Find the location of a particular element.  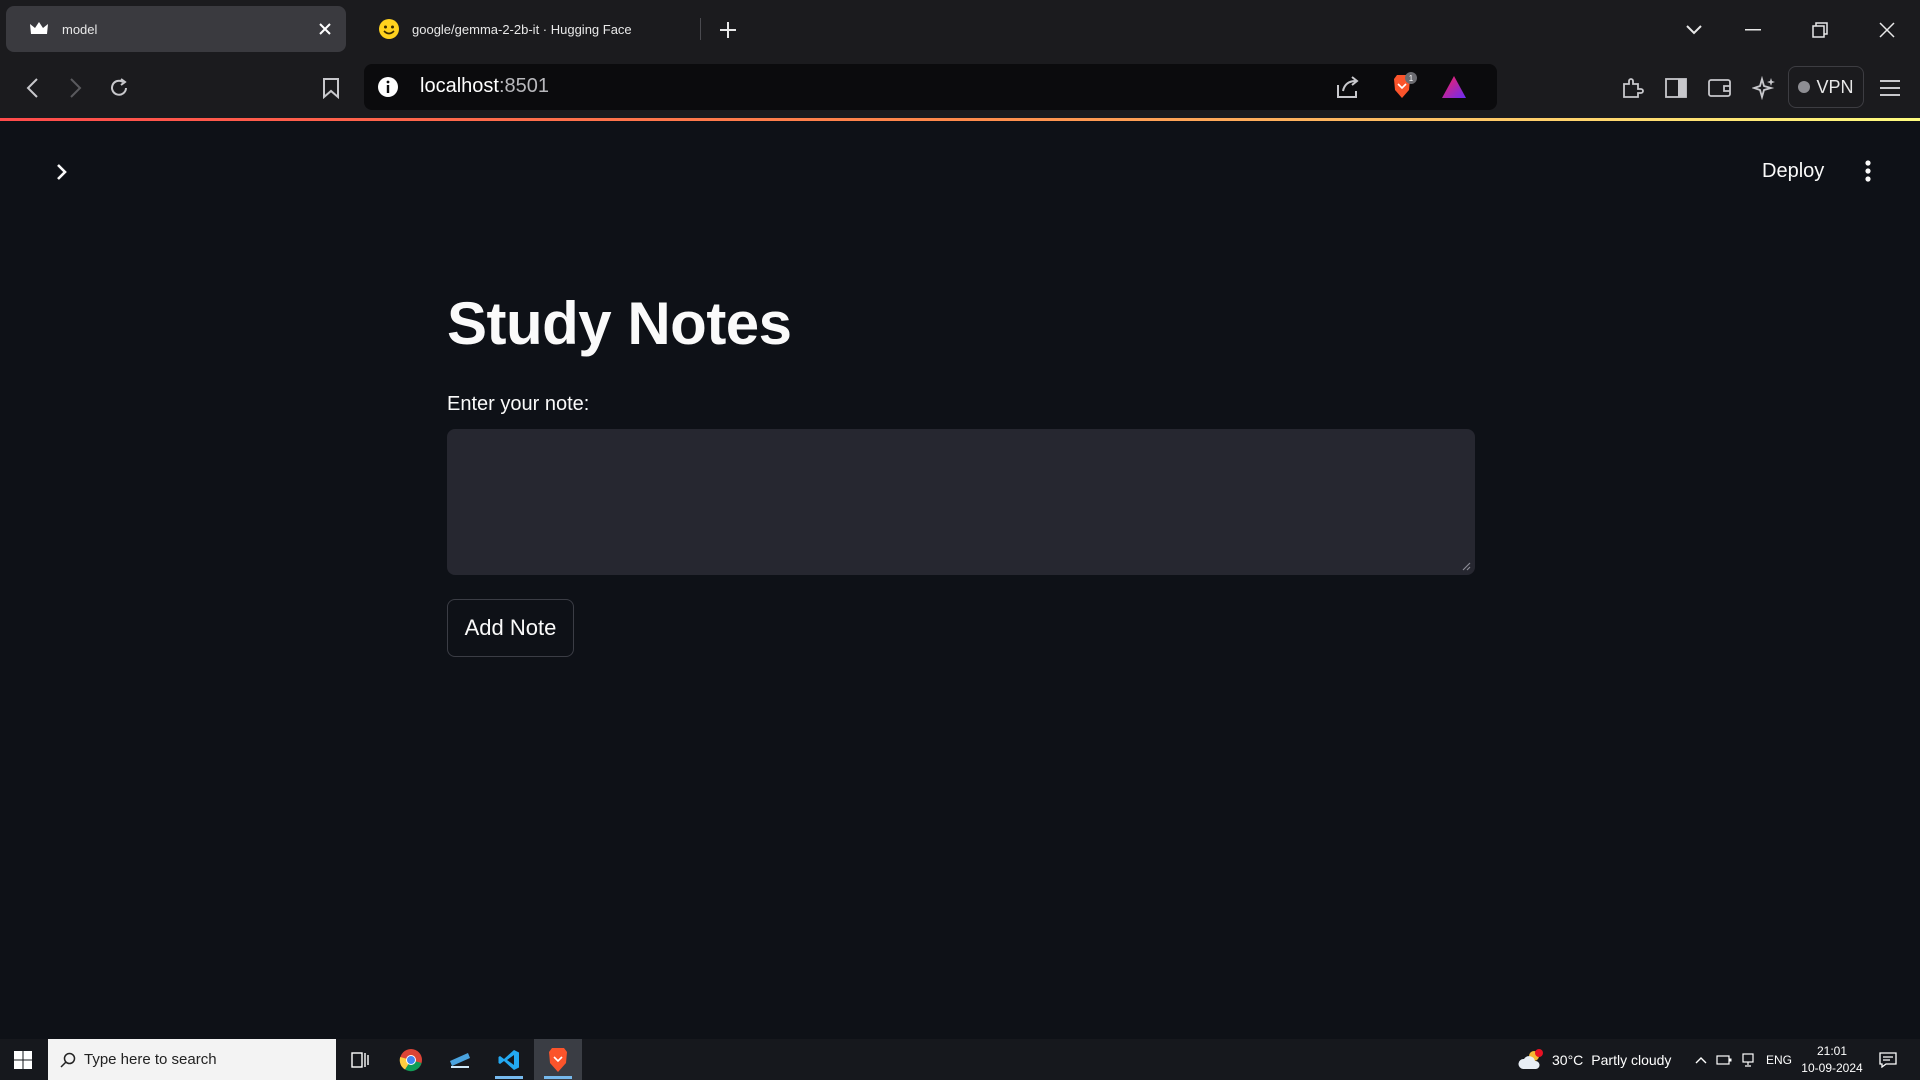

input-language: ENG is located at coordinates (1779, 1059).